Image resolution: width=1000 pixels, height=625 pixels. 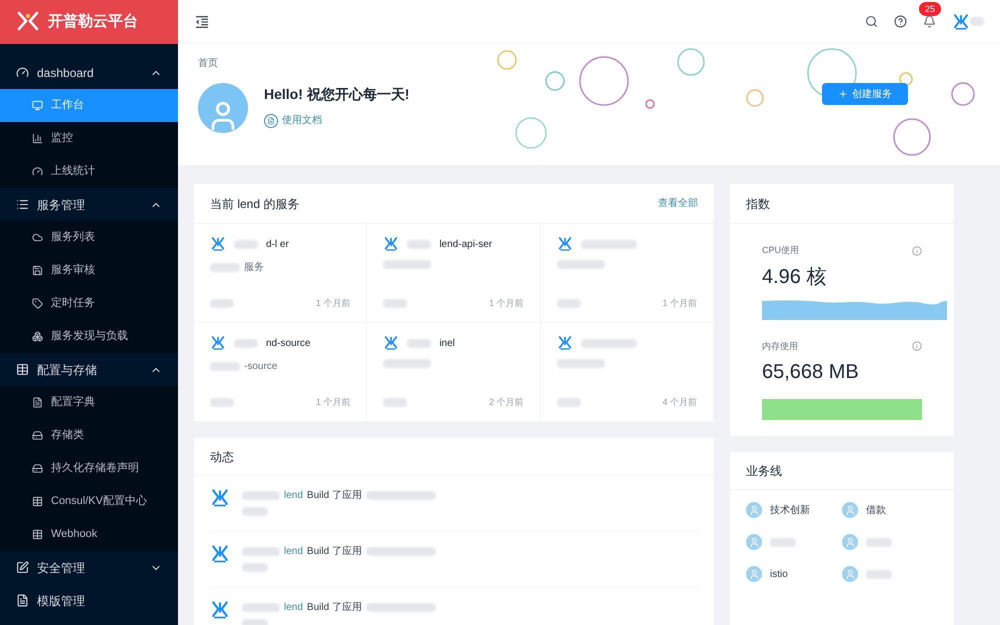 What do you see at coordinates (930, 9) in the screenshot?
I see `notification-badge: 25` at bounding box center [930, 9].